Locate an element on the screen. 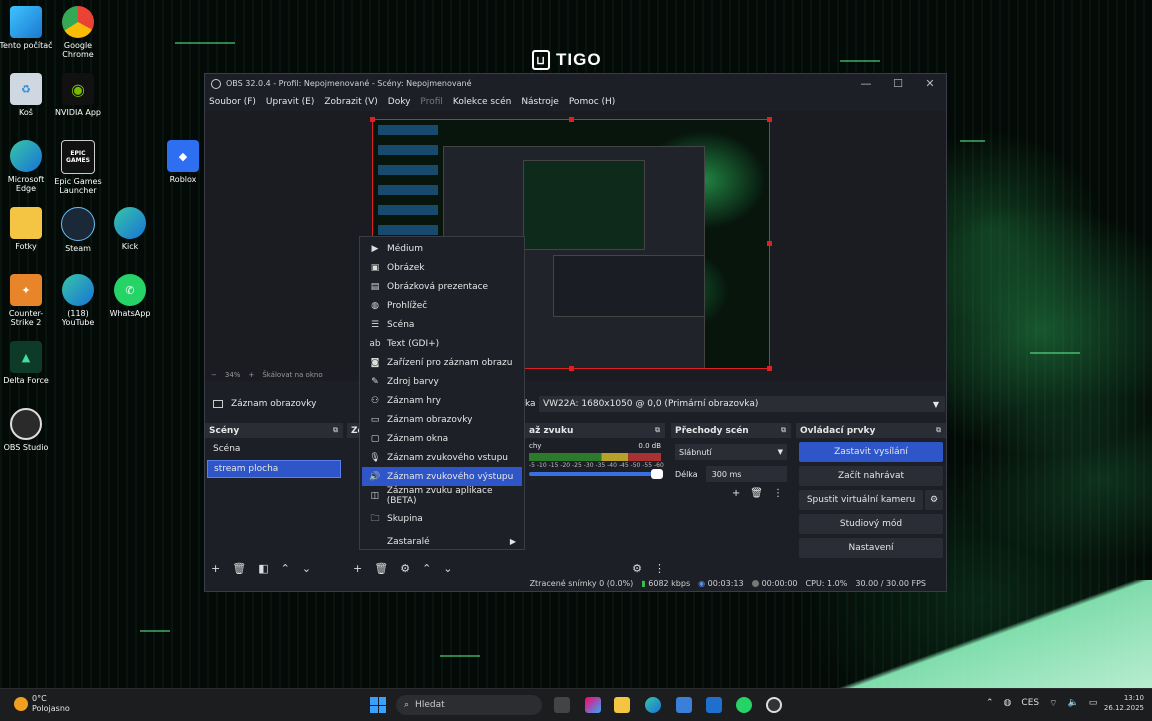  scale-to-window: Škálovat na okno is located at coordinates (292, 375).